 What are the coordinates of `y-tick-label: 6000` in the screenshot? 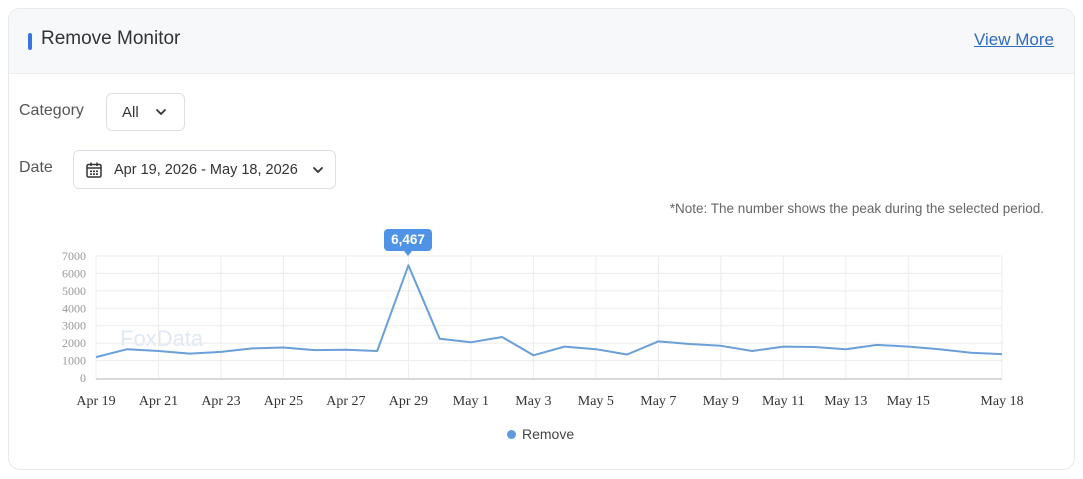 It's located at (74, 273).